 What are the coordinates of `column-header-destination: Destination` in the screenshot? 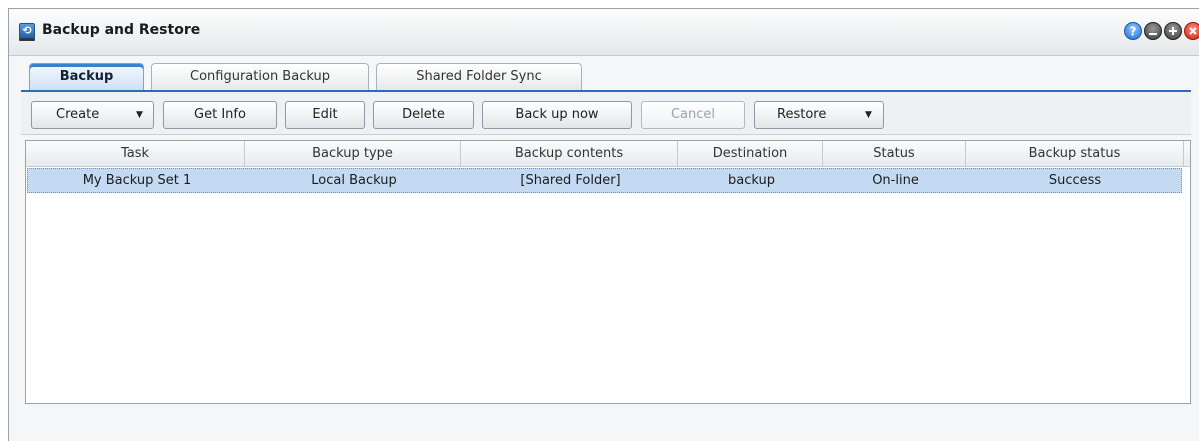 It's located at (750, 153).